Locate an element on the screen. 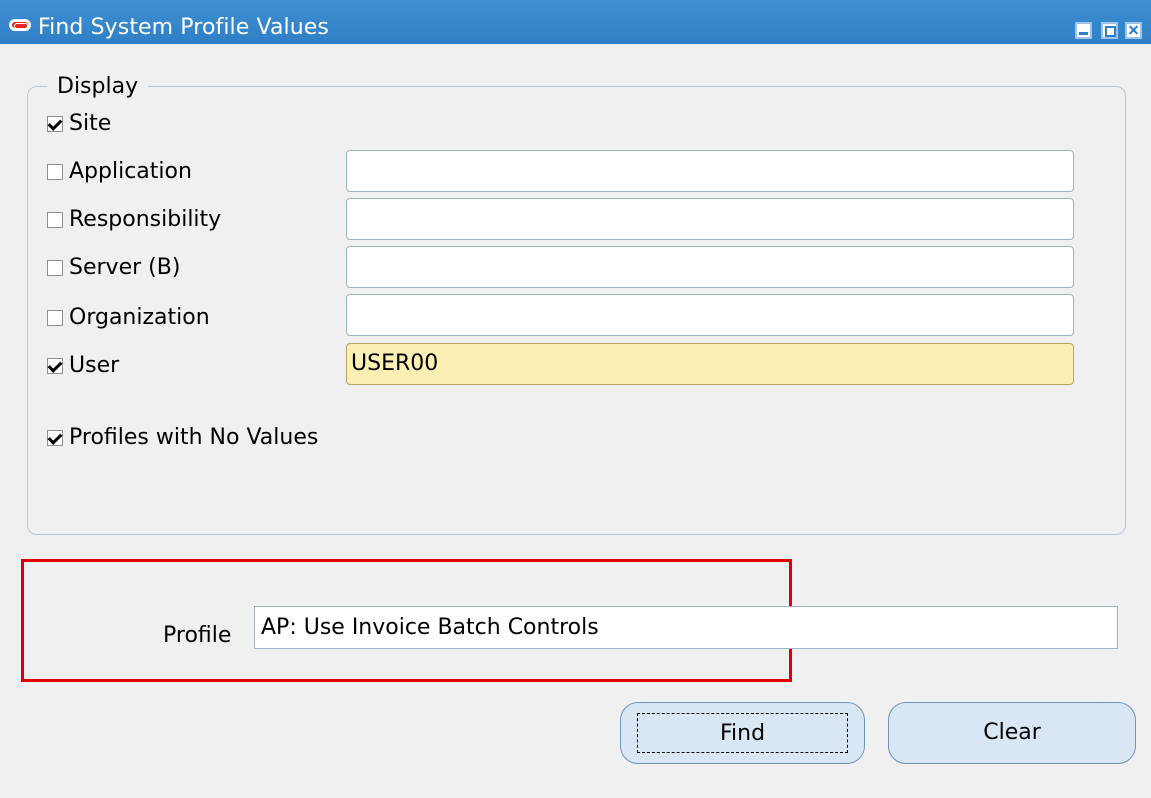 This screenshot has height=798, width=1151. user-checkbox is located at coordinates (55, 366).